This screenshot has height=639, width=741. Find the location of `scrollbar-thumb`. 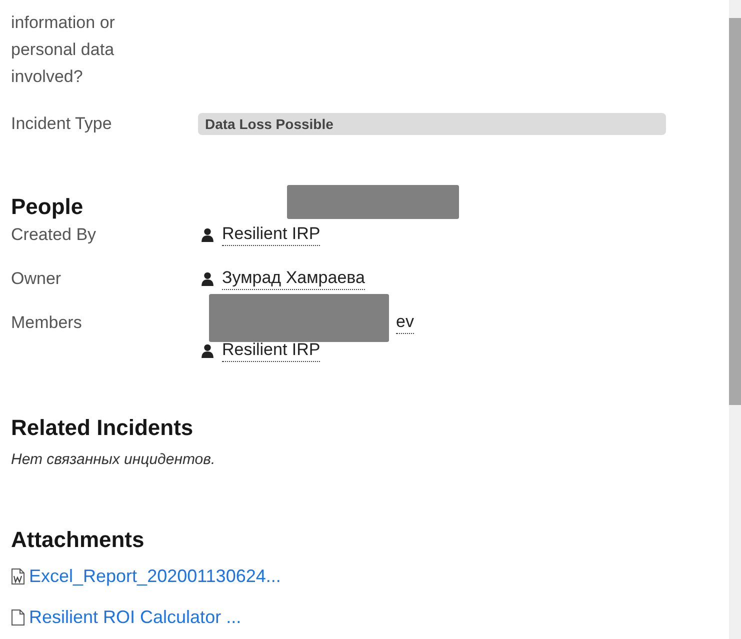

scrollbar-thumb is located at coordinates (735, 211).